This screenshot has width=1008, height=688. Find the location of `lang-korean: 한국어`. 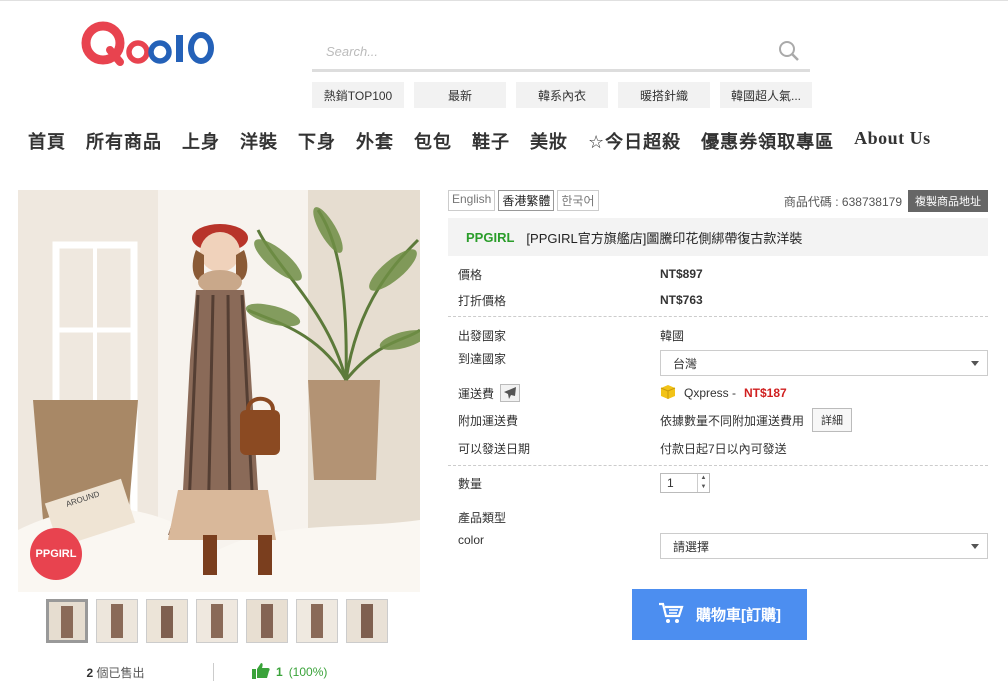

lang-korean: 한국어 is located at coordinates (578, 200).